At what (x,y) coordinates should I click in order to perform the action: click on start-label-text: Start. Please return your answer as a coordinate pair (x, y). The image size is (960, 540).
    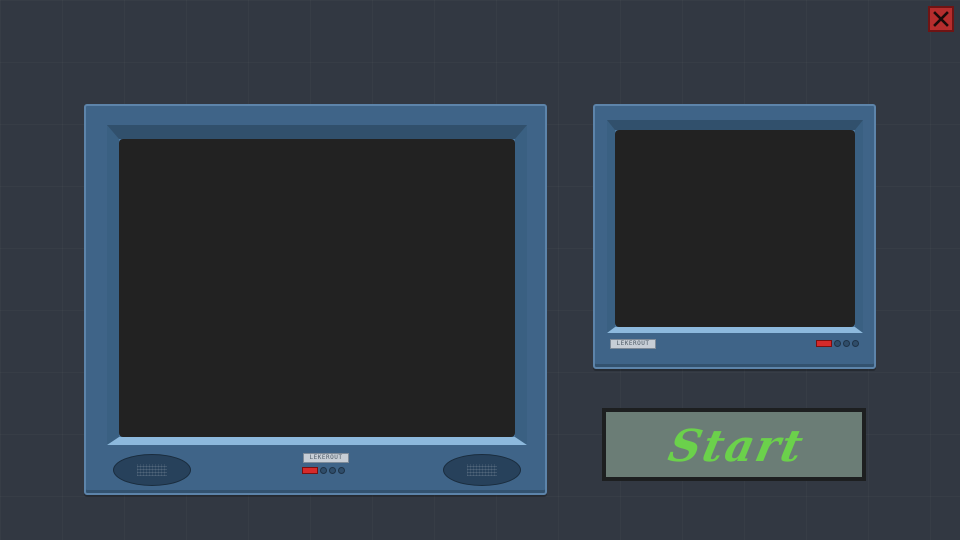
    Looking at the image, I should click on (736, 445).